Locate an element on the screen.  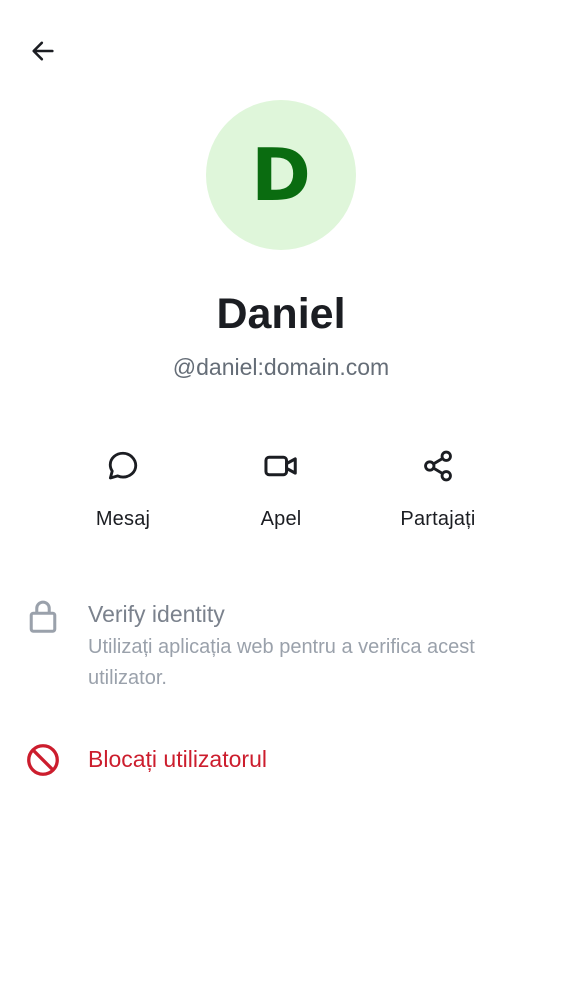
chat-bubble-icon is located at coordinates (123, 466).